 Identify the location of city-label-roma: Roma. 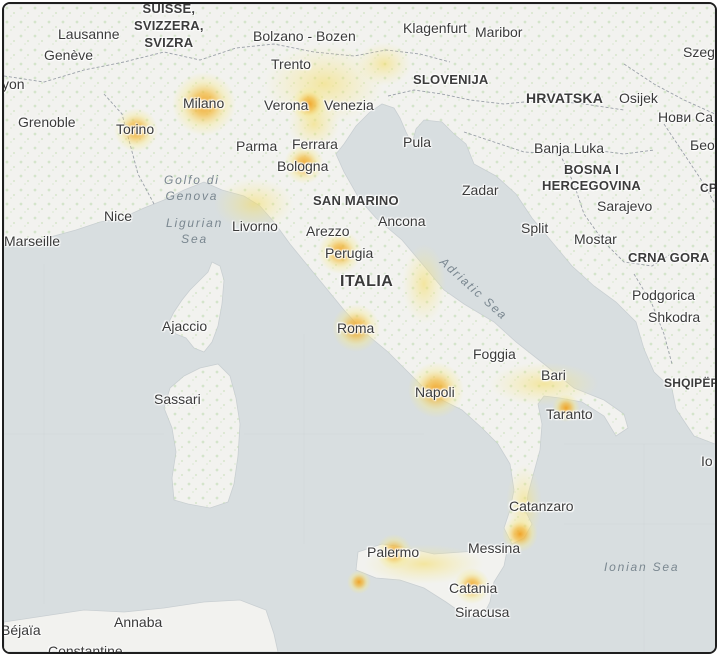
(356, 328).